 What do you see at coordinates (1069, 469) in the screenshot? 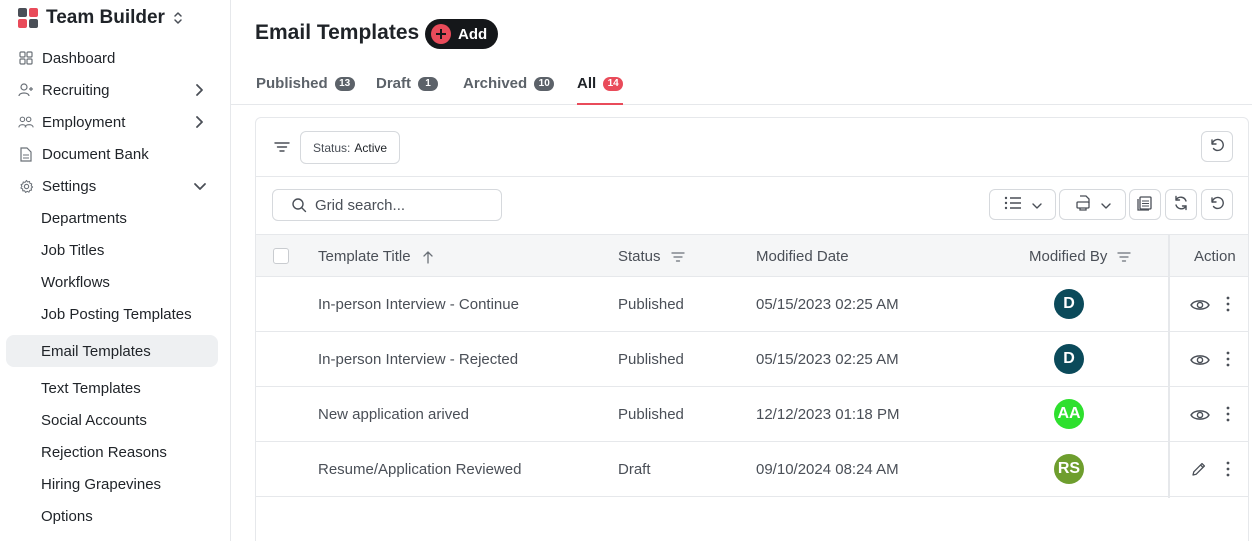
I see `avatar: RS` at bounding box center [1069, 469].